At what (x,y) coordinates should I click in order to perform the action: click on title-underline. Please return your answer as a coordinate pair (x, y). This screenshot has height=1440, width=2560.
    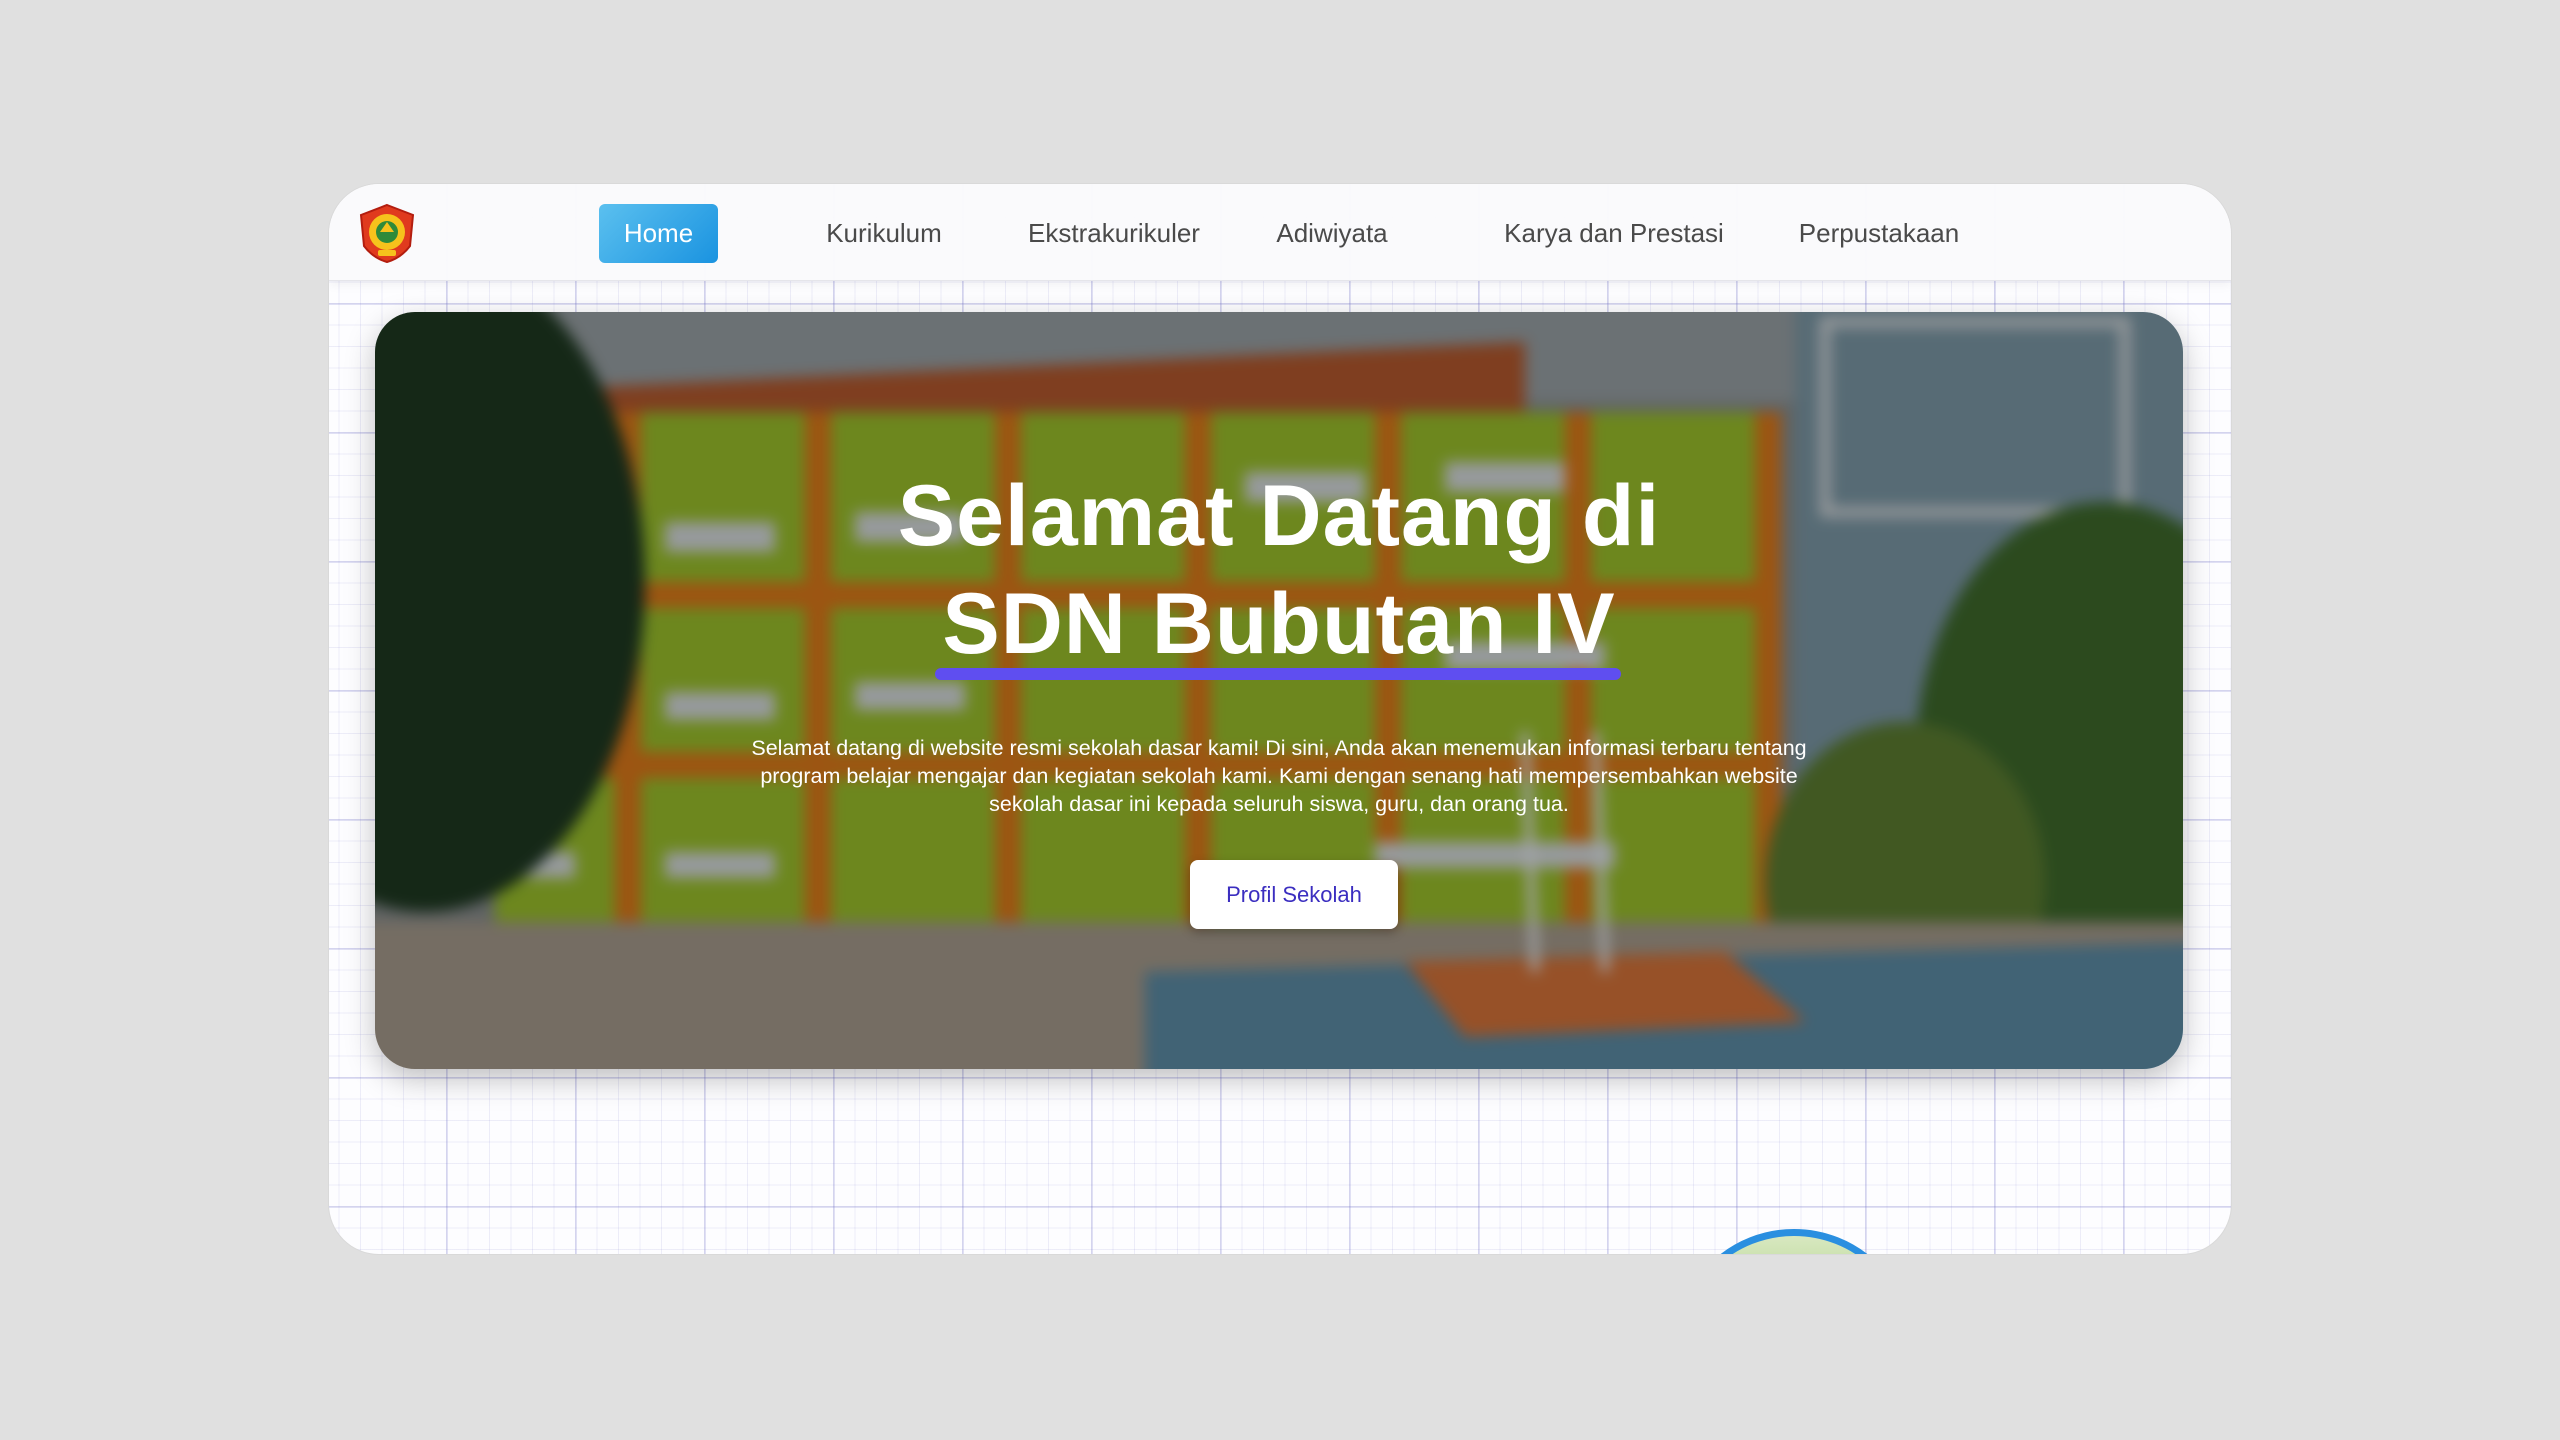
    Looking at the image, I should click on (1278, 674).